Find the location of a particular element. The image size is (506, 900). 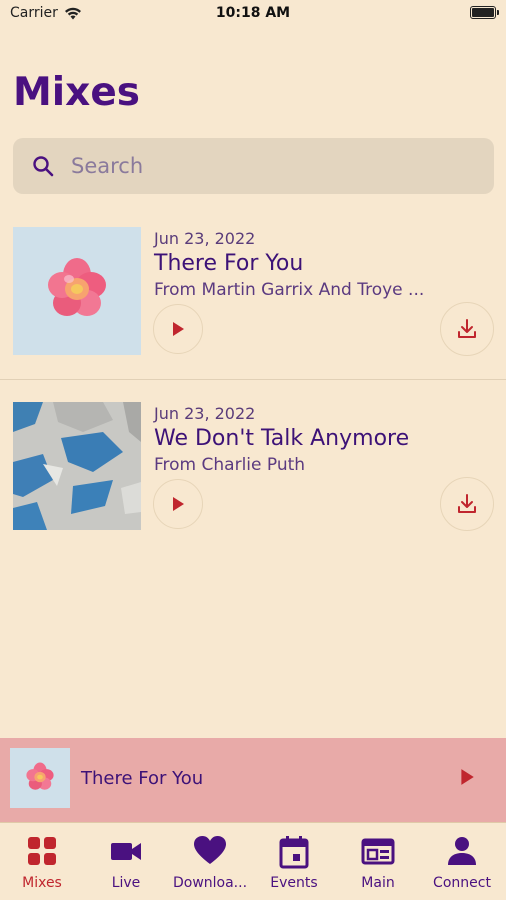

tab-main: Main is located at coordinates (378, 861).